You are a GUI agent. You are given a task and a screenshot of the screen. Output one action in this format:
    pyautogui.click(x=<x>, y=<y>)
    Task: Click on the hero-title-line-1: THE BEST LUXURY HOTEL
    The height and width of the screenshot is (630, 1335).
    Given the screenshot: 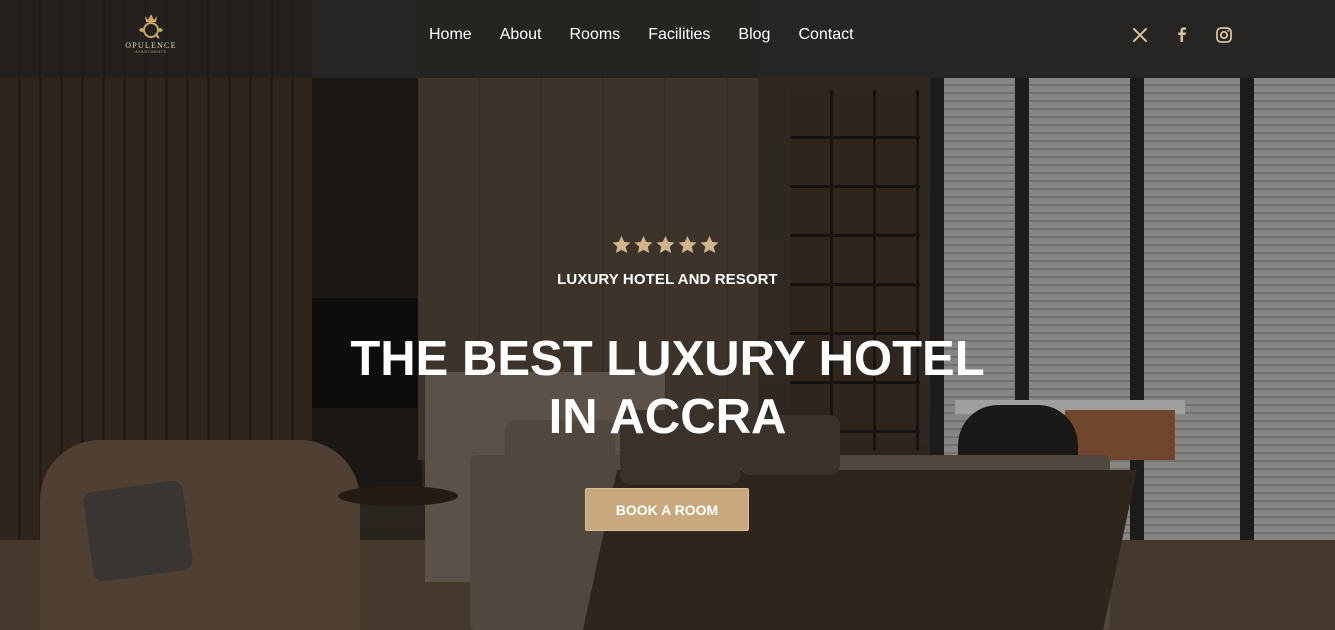 What is the action you would take?
    pyautogui.click(x=667, y=359)
    